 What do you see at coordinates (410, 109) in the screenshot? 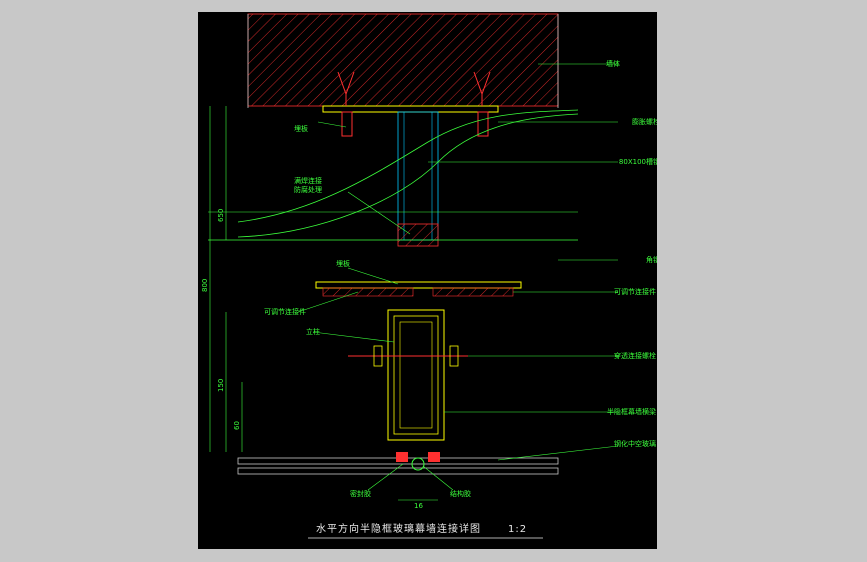
I see `top-embedded-plate` at bounding box center [410, 109].